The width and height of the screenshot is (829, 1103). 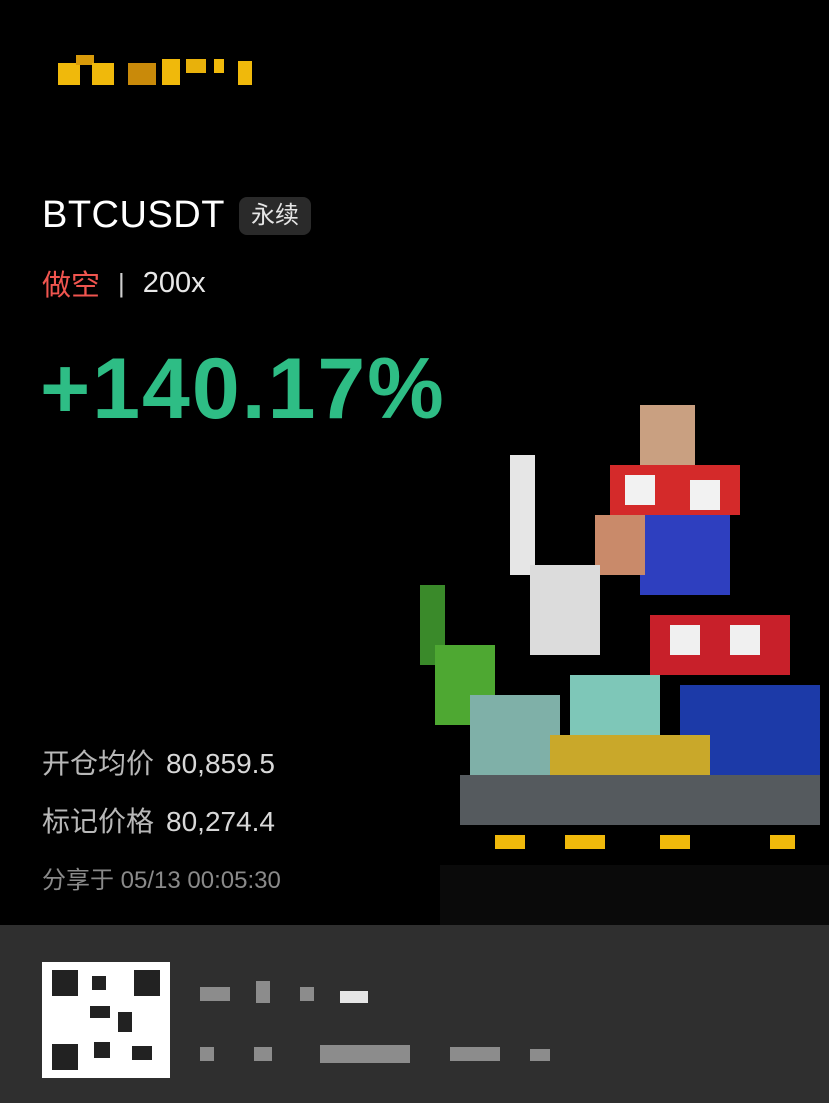 What do you see at coordinates (106, 1020) in the screenshot?
I see `qr-code-icon` at bounding box center [106, 1020].